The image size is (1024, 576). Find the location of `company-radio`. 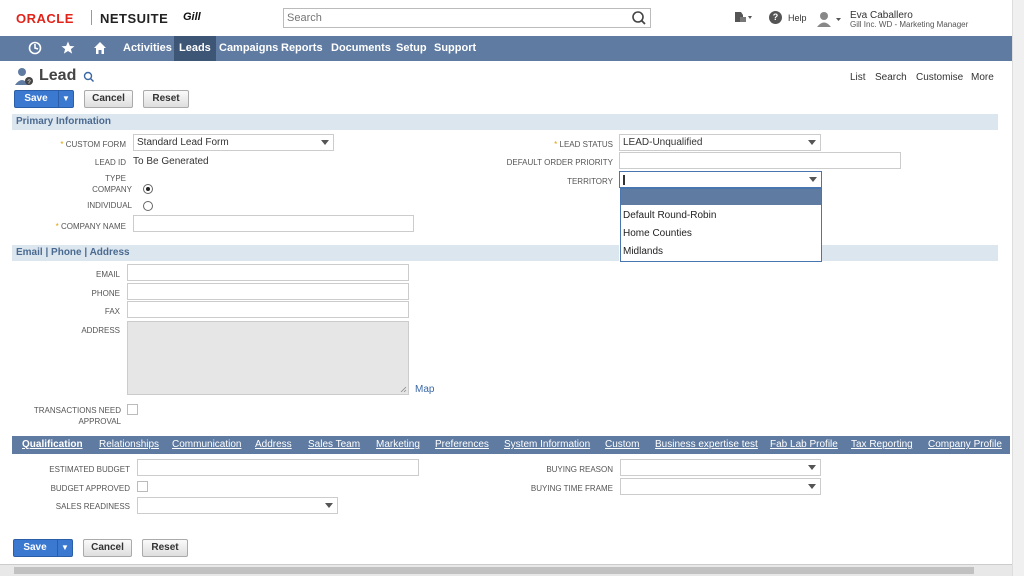

company-radio is located at coordinates (148, 189).